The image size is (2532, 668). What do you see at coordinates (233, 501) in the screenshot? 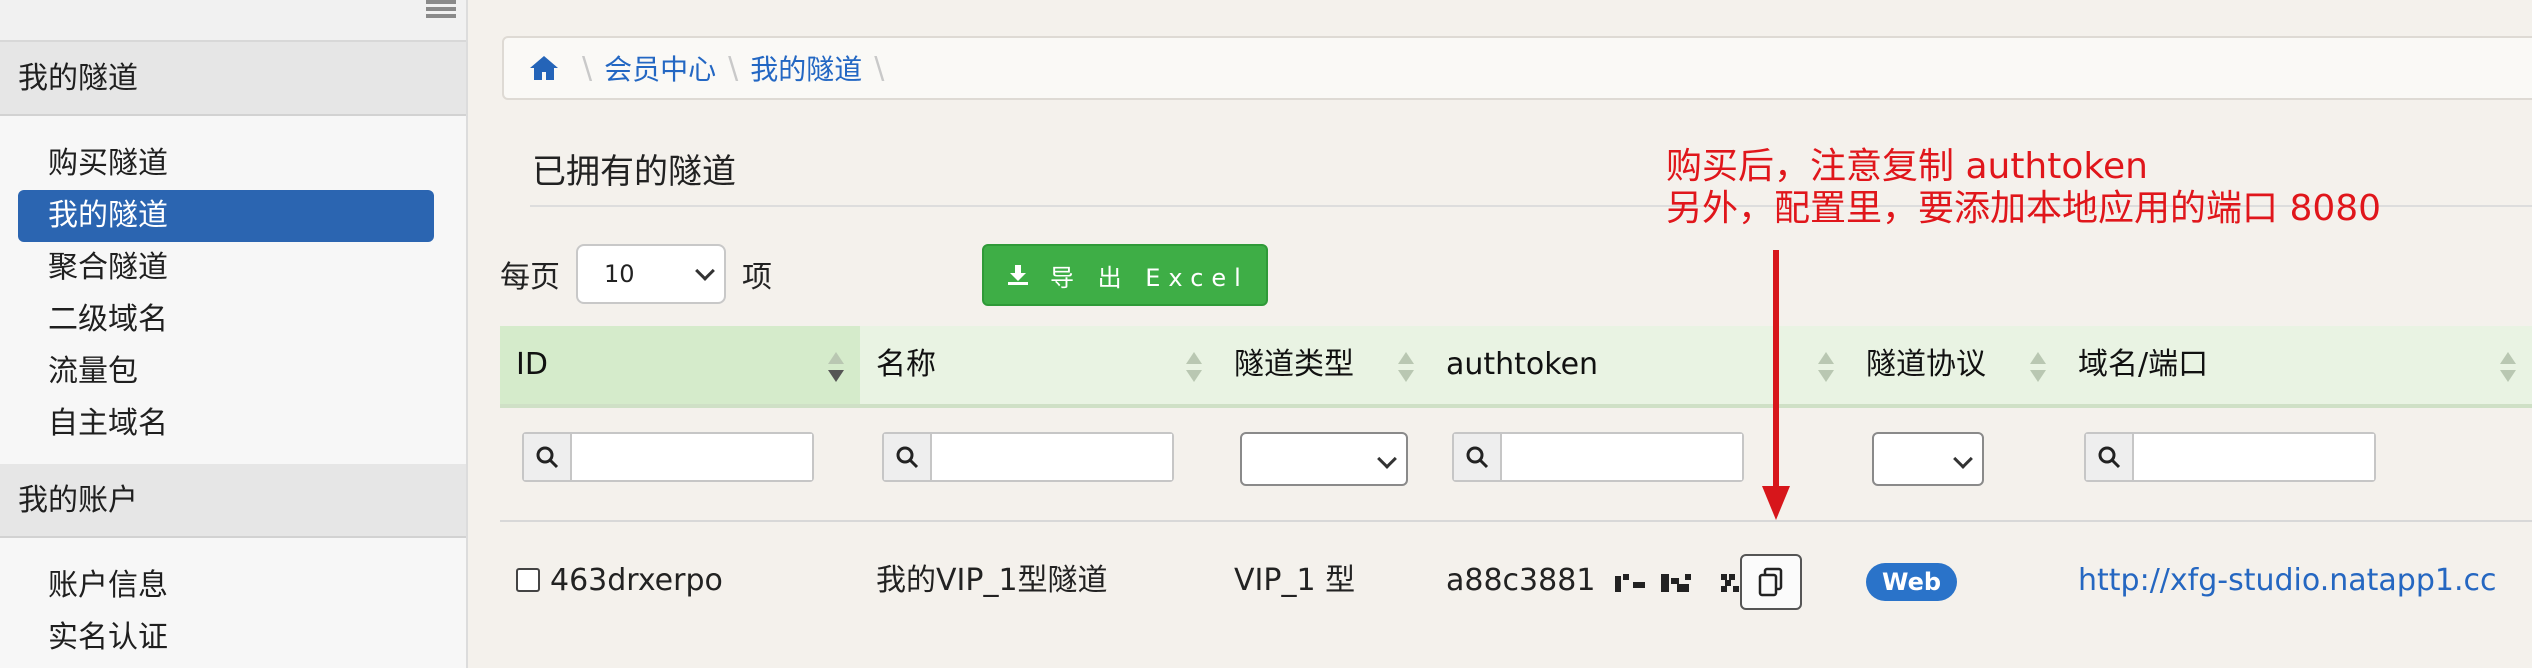
I see `sidebar-section-account: 我的账户` at bounding box center [233, 501].